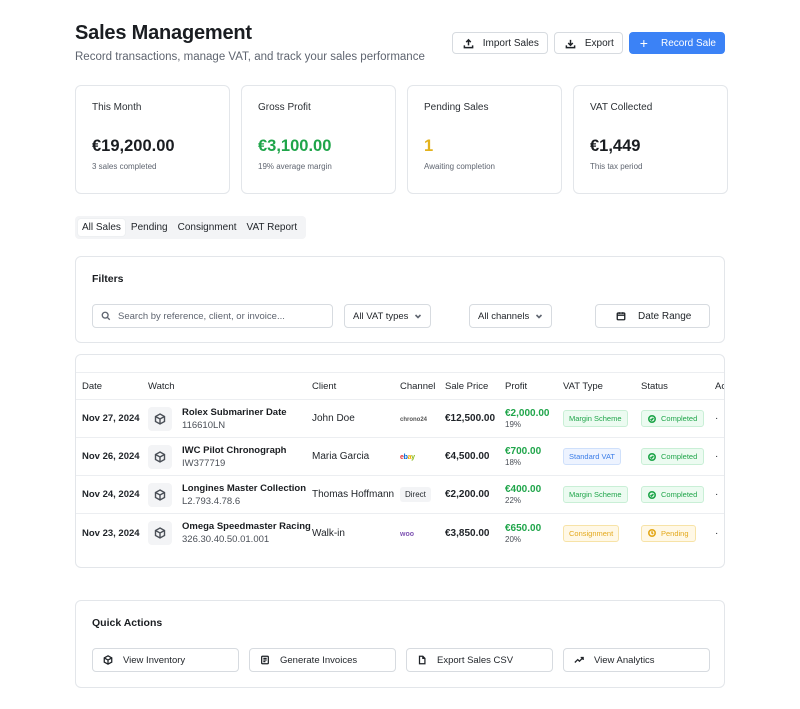 This screenshot has width=800, height=709. Describe the element at coordinates (422, 418) in the screenshot. I see `channel-cell: chrono24` at that location.